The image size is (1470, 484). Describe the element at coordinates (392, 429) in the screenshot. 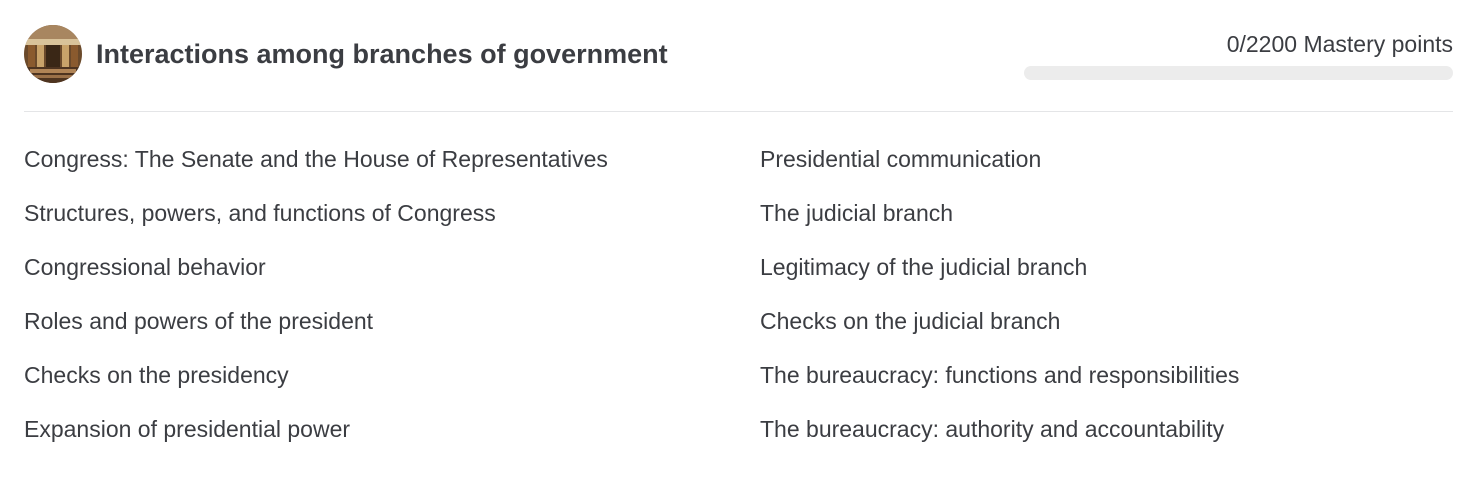

I see `lesson-link: Expansion of presidential power` at that location.